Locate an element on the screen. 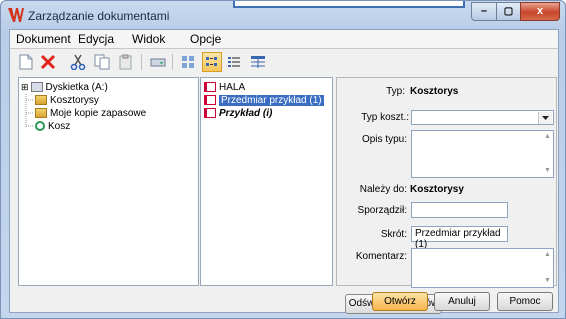  list-item-selected: Przedmiar przykład (1) is located at coordinates (264, 100).